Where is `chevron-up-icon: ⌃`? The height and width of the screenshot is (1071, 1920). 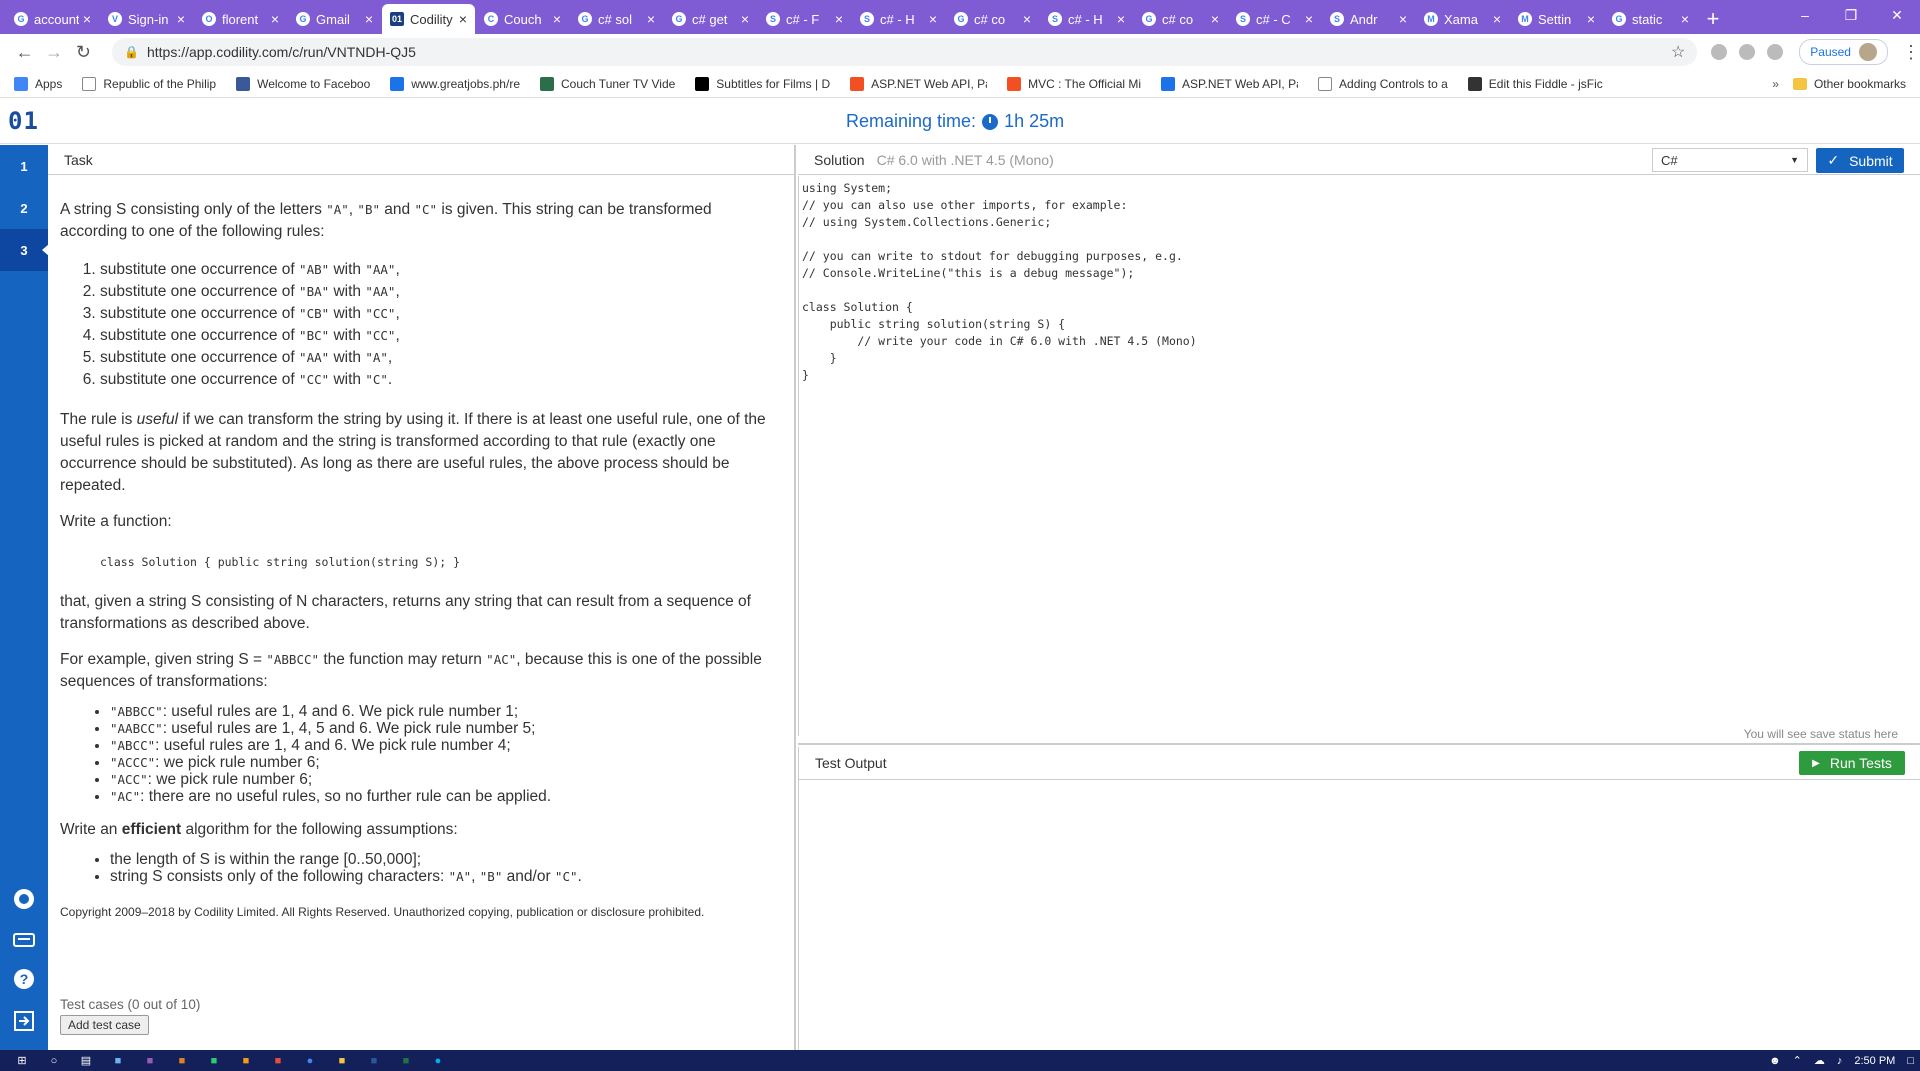
chevron-up-icon: ⌃ is located at coordinates (1797, 1060).